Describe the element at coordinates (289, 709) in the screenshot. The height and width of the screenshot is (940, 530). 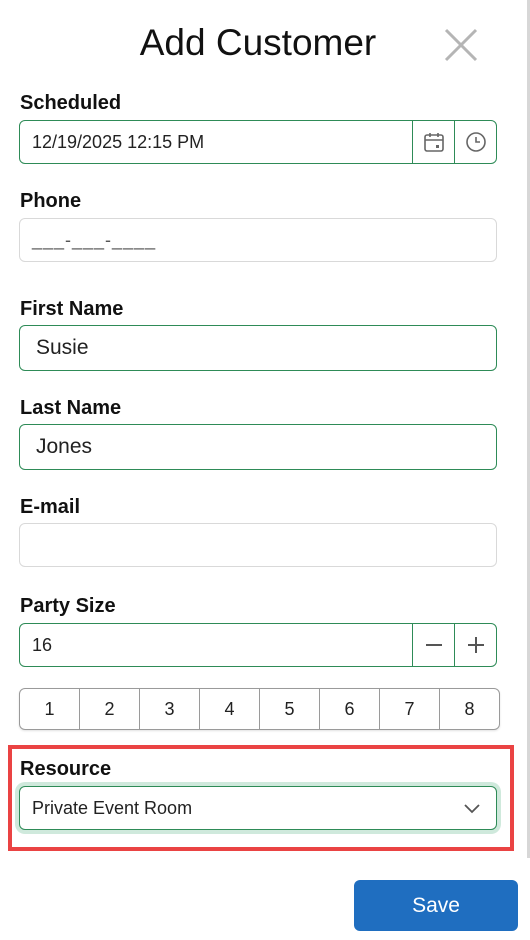
I see `quick-pick-5: 5` at that location.